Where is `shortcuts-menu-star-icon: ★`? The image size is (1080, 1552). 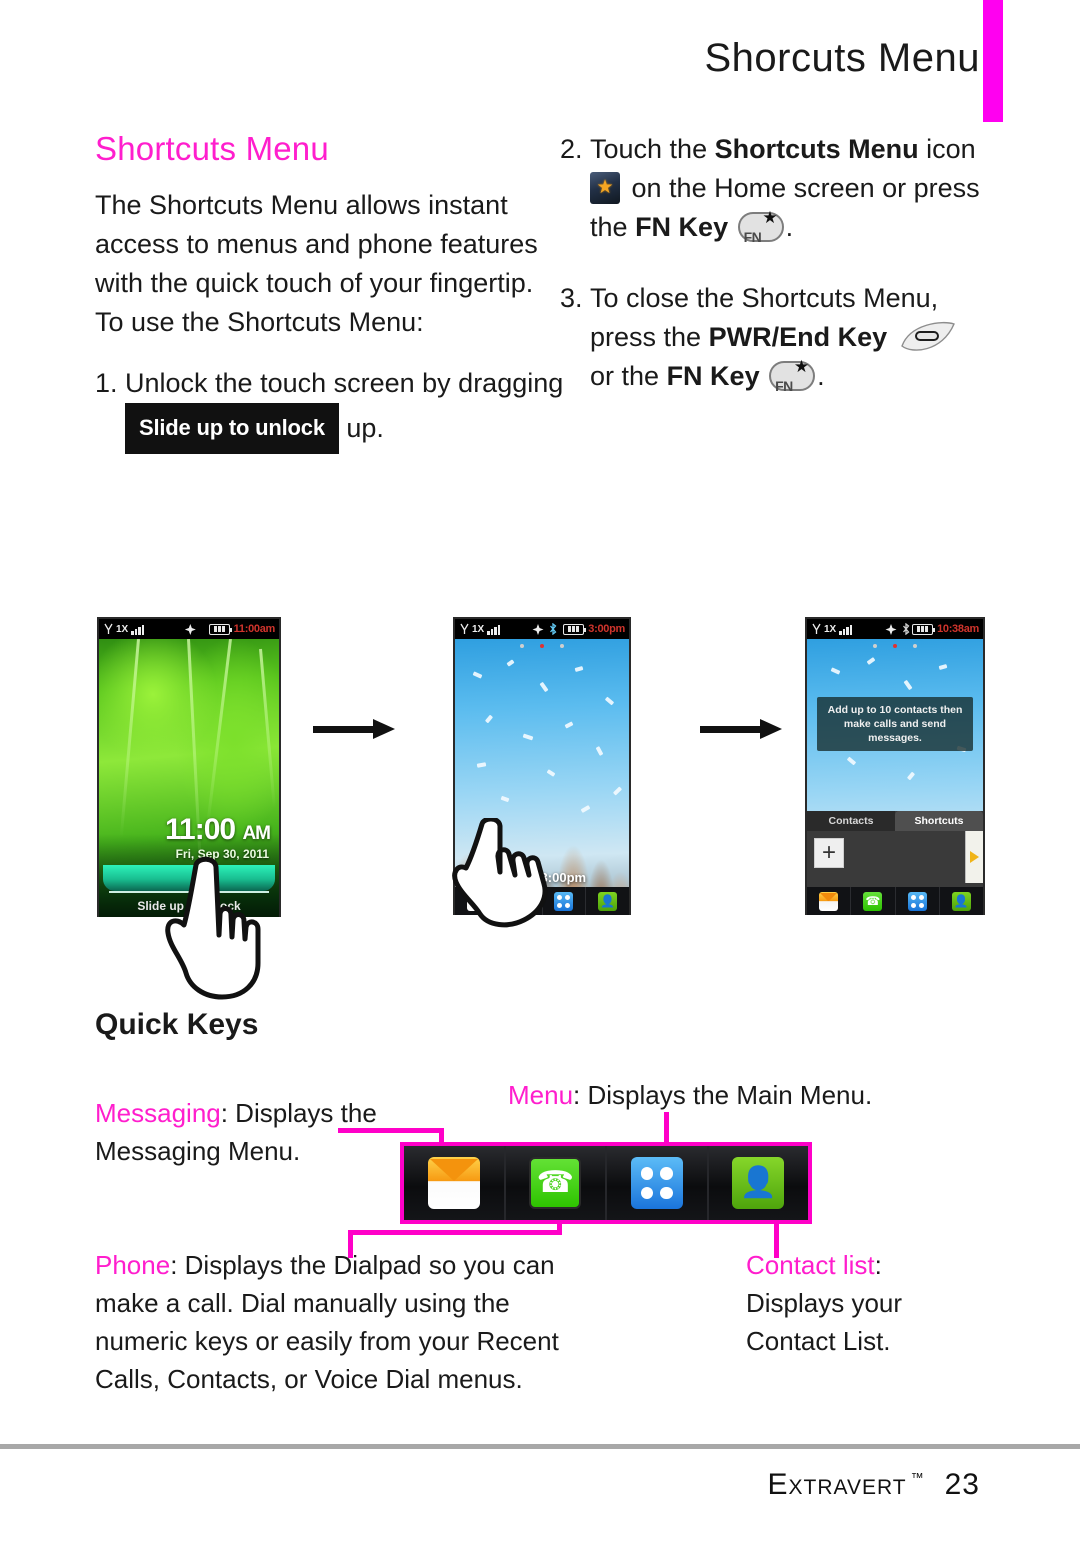 shortcuts-menu-star-icon: ★ is located at coordinates (605, 188).